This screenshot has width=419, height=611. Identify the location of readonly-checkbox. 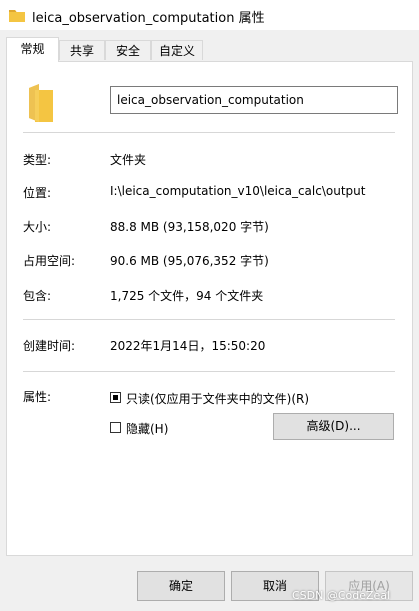
(115, 397).